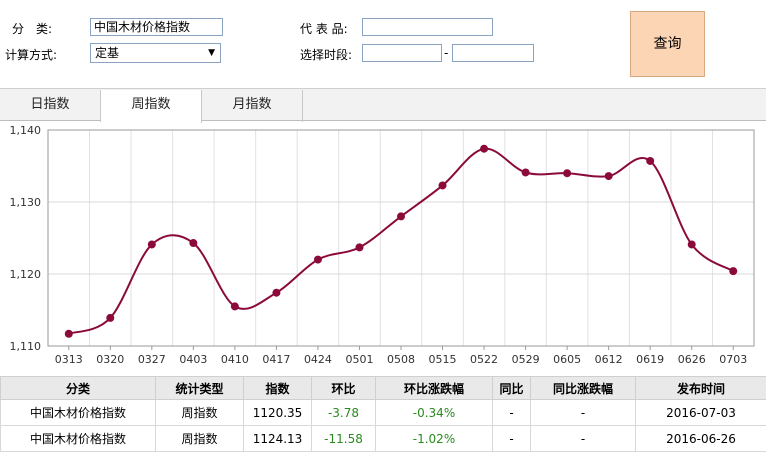 The height and width of the screenshot is (452, 766). What do you see at coordinates (344, 388) in the screenshot?
I see `col-header-mom: 环比` at bounding box center [344, 388].